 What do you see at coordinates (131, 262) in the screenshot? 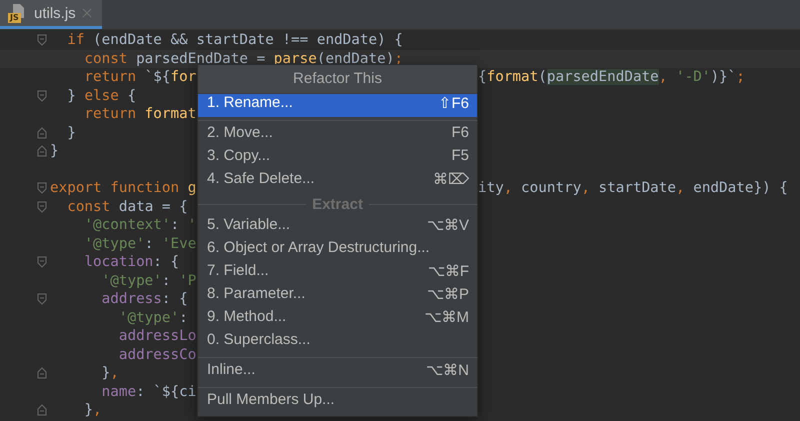
I see `code-line: location: {` at bounding box center [131, 262].